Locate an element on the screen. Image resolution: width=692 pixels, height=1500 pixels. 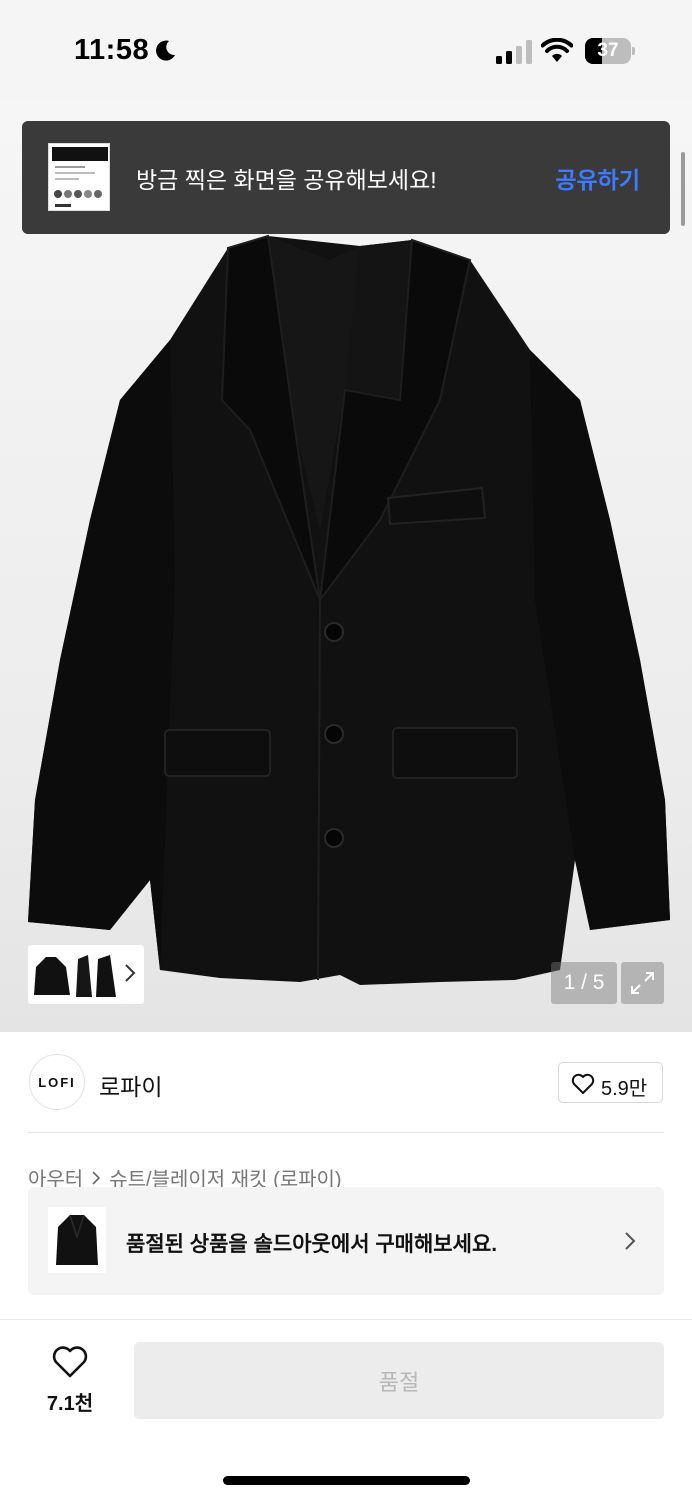
screenshot-thumbnail is located at coordinates (79, 177).